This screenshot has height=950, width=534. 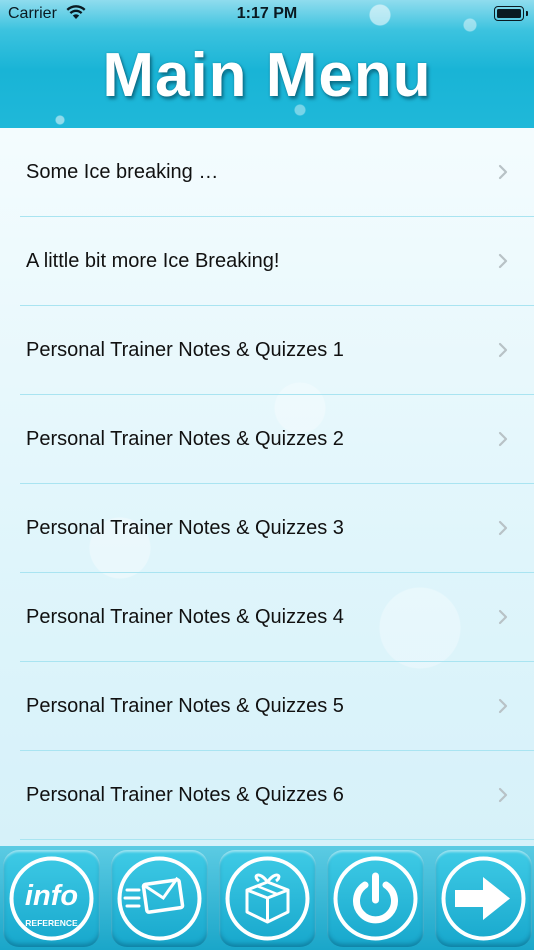 I want to click on page-title: Main Menu, so click(x=267, y=75).